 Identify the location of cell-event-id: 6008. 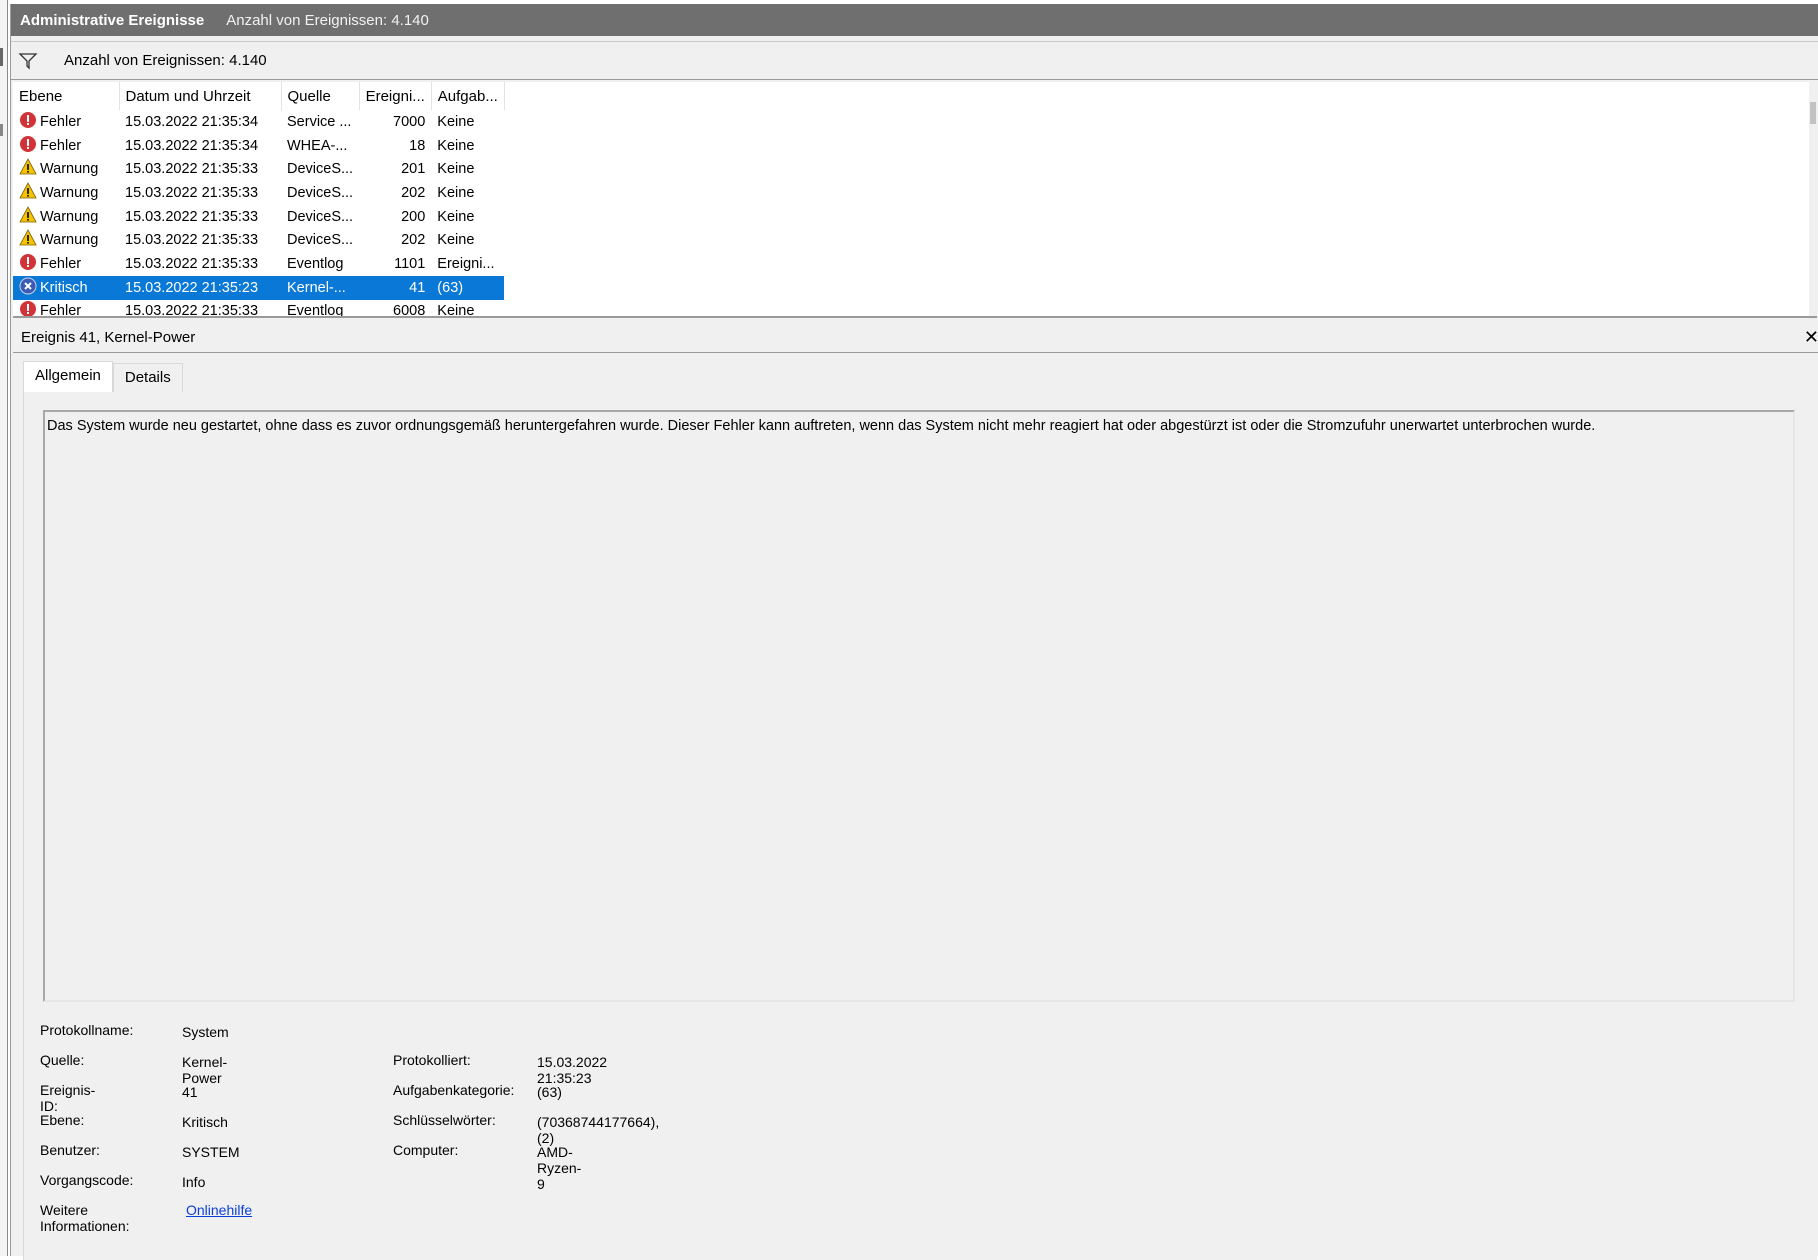
(409, 310).